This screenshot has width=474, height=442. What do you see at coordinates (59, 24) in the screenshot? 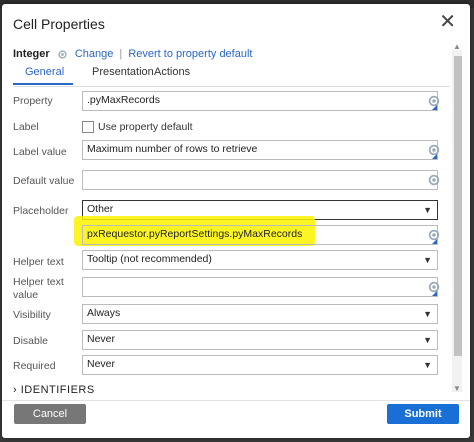
I see `dialog-title: Cell Properties` at bounding box center [59, 24].